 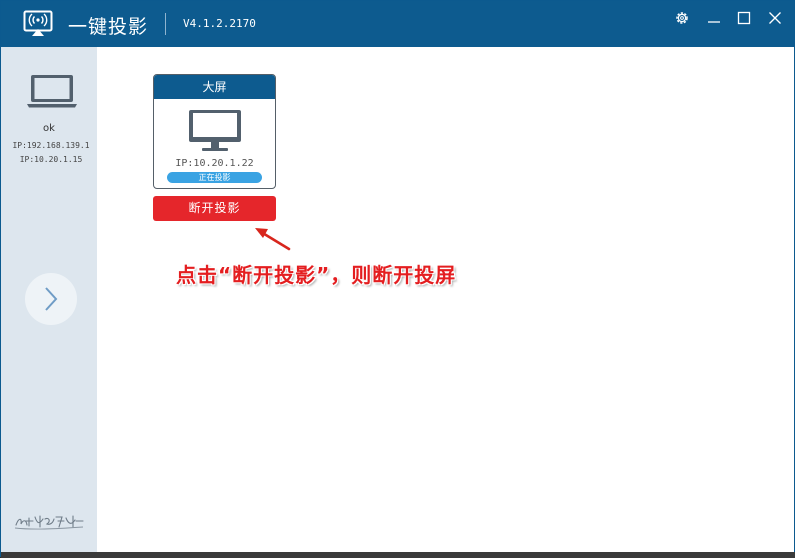 What do you see at coordinates (51, 159) in the screenshot?
I see `device-ip-2: IP:10.20.1.15` at bounding box center [51, 159].